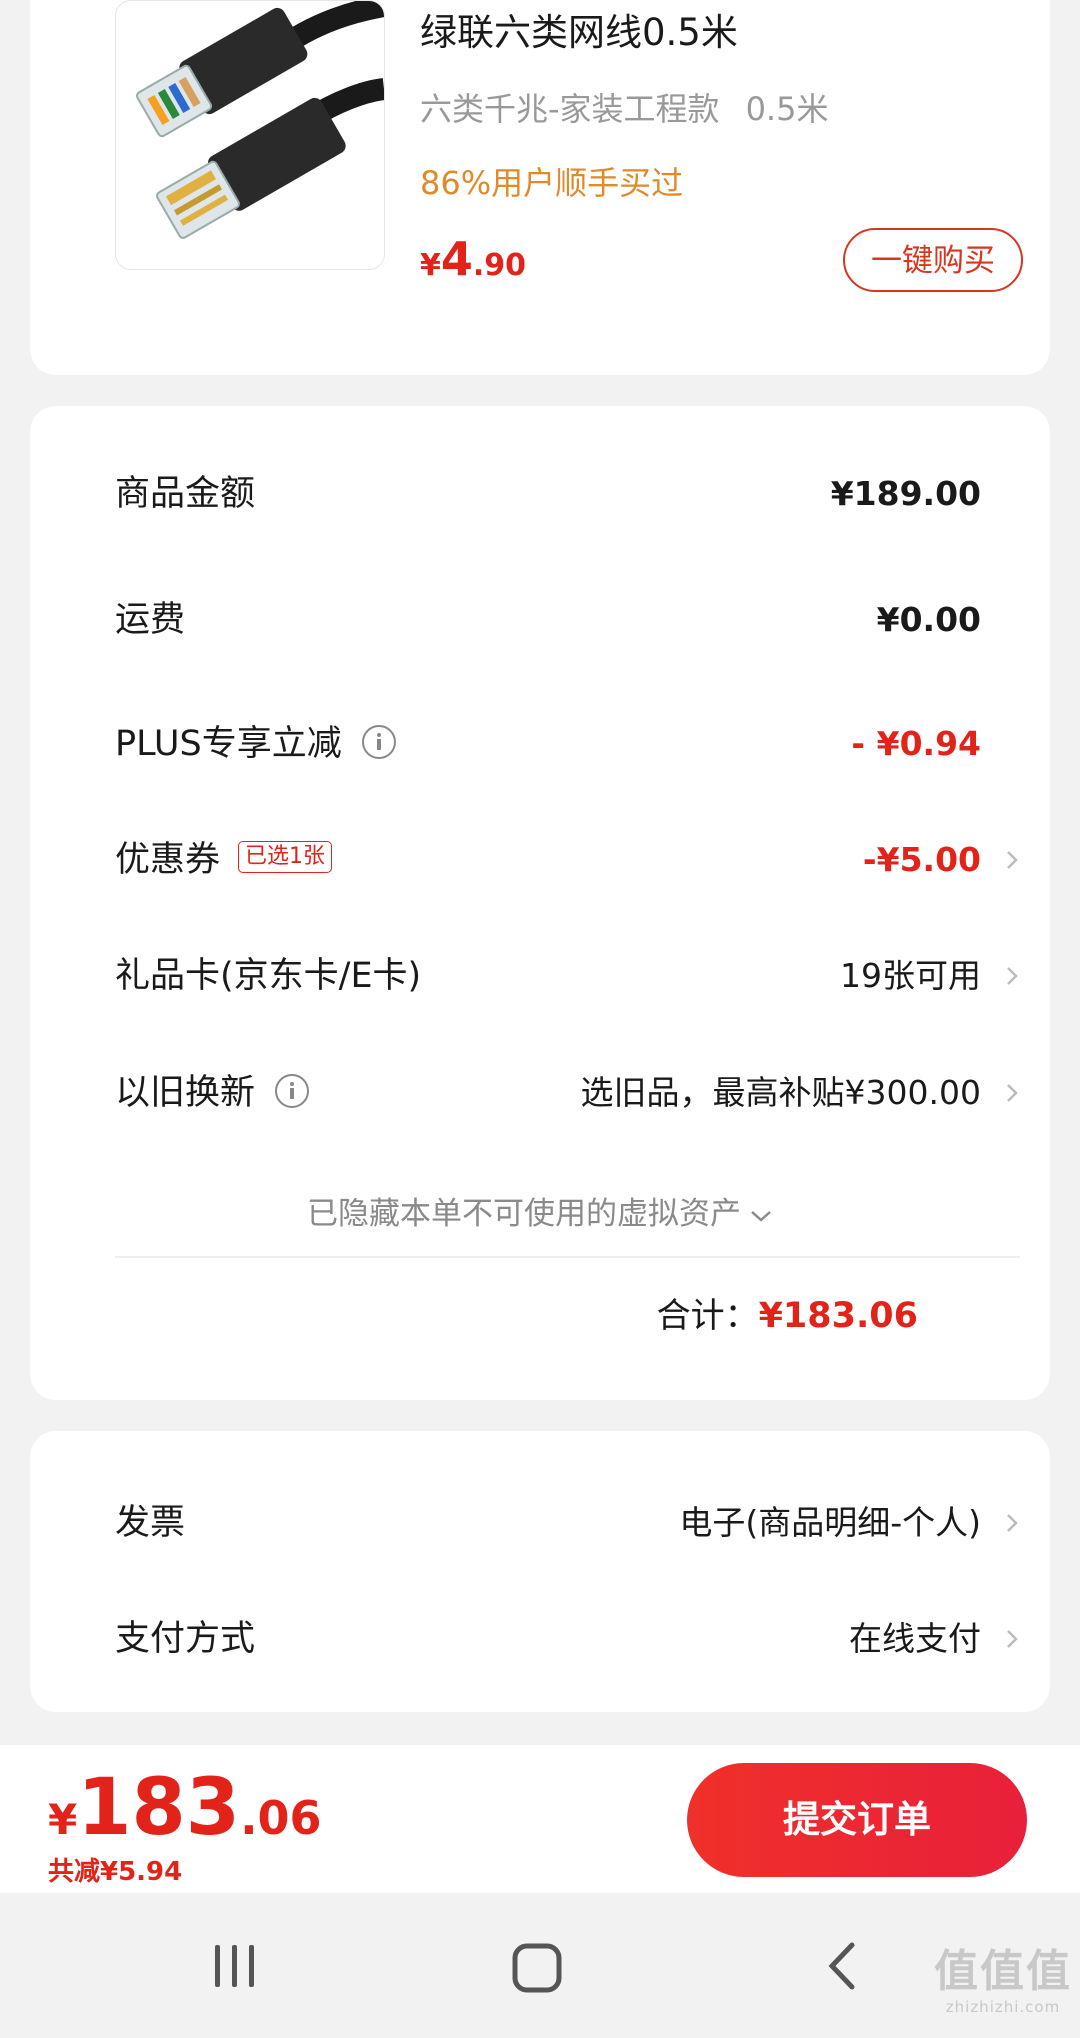 Image resolution: width=1080 pixels, height=2038 pixels. I want to click on coupon-selected-badge: 已选1张, so click(285, 857).